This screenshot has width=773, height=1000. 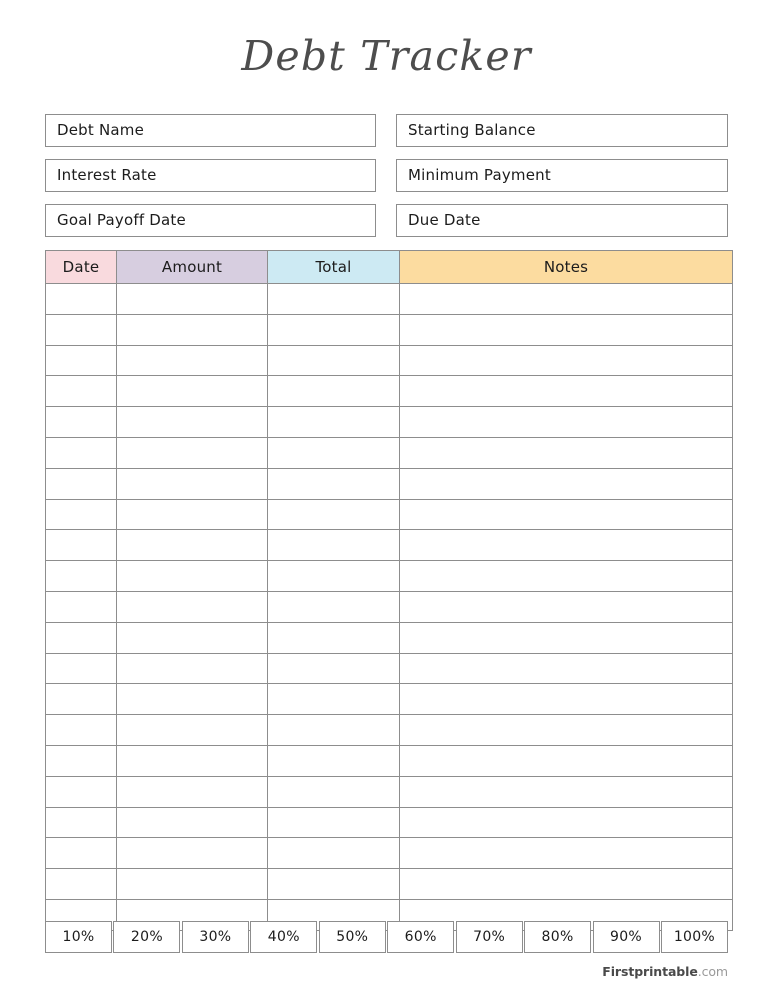 I want to click on table-row, so click(x=389, y=422).